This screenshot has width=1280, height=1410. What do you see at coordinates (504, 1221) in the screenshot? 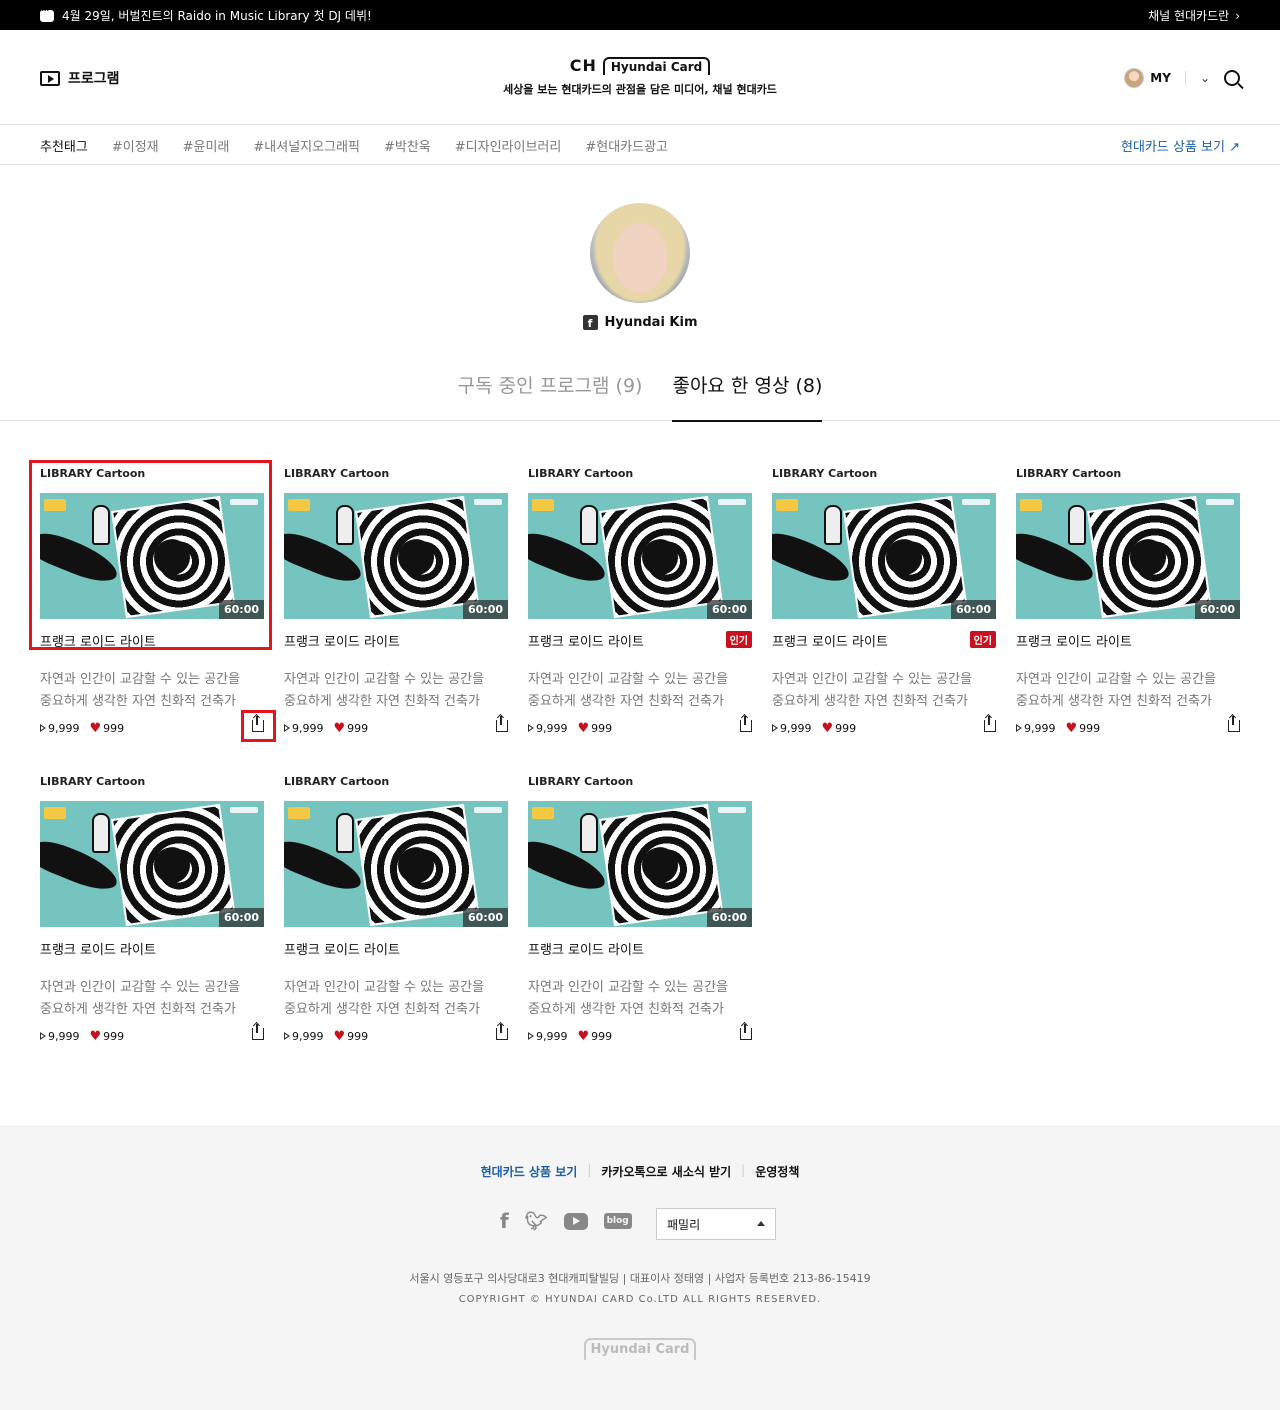
I see `facebook-icon: f` at bounding box center [504, 1221].